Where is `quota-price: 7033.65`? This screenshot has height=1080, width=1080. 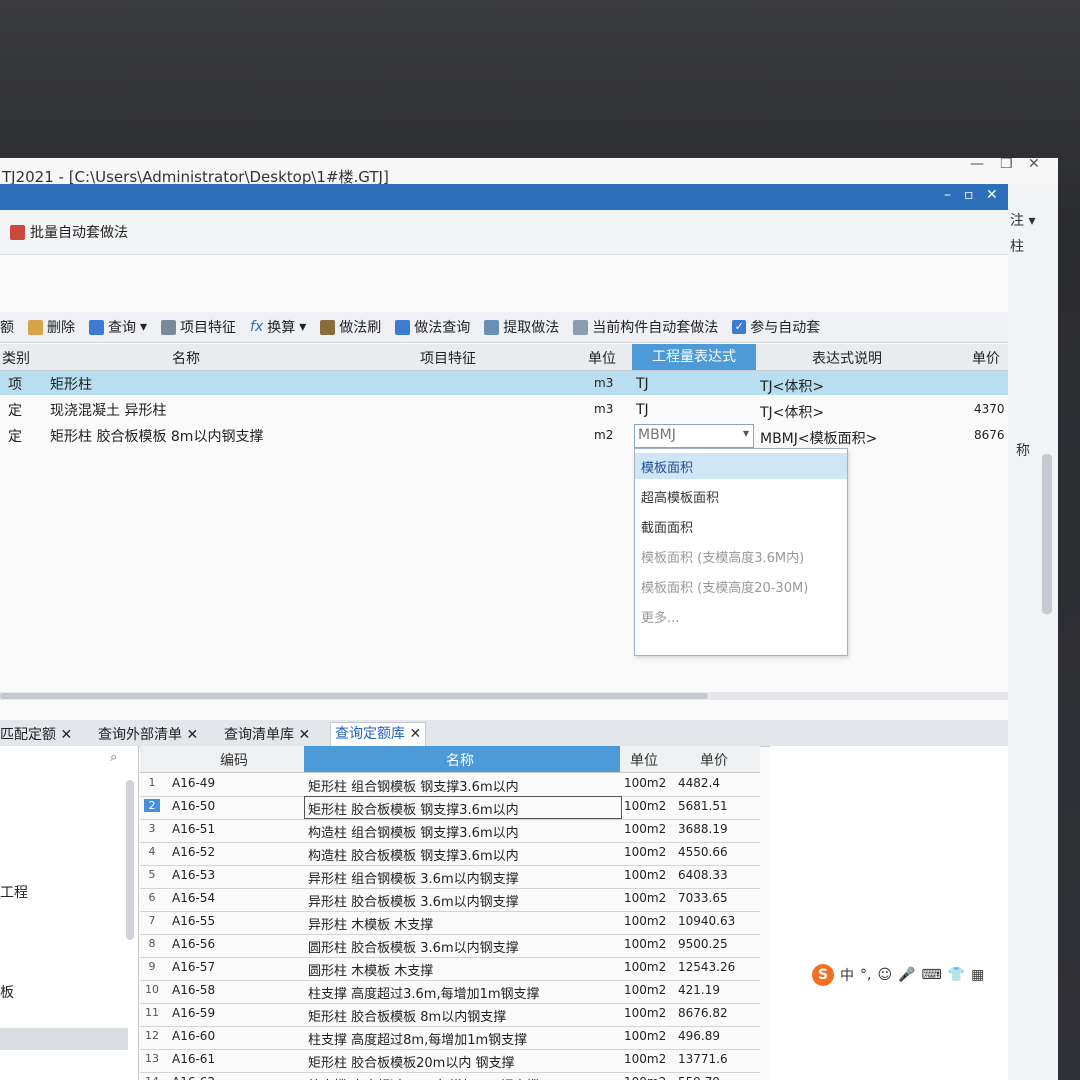
quota-price: 7033.65 is located at coordinates (703, 898).